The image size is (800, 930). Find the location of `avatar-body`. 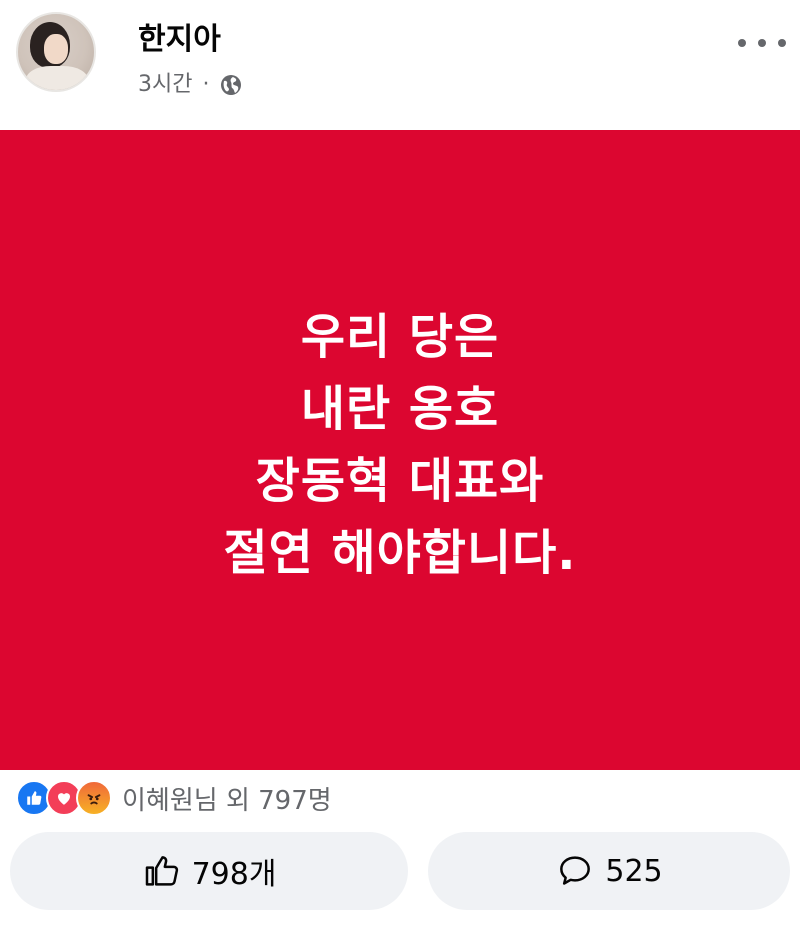

avatar-body is located at coordinates (57, 78).